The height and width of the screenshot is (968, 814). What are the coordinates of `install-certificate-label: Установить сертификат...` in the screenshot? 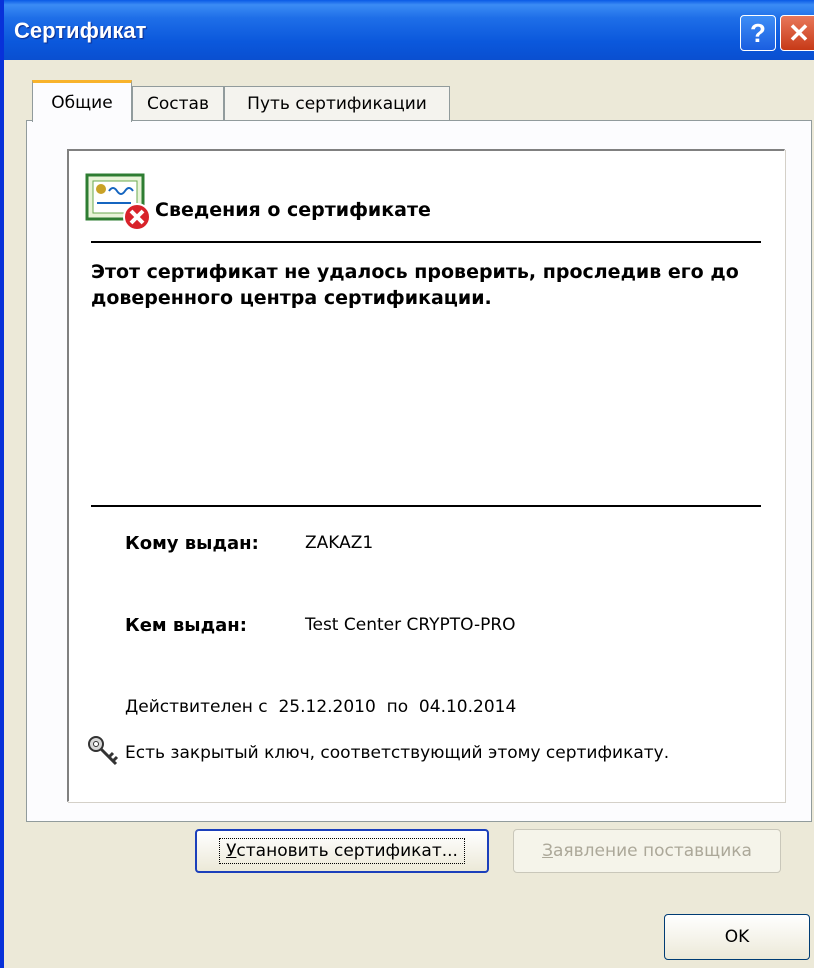 It's located at (342, 851).